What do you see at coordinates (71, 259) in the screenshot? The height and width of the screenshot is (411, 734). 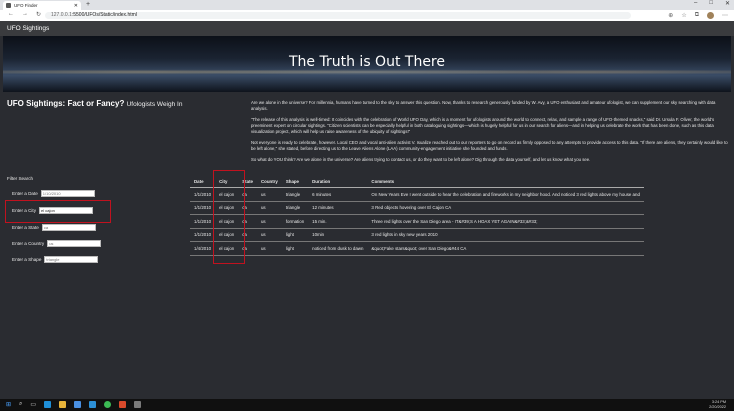 I see `shape-filter-input` at bounding box center [71, 259].